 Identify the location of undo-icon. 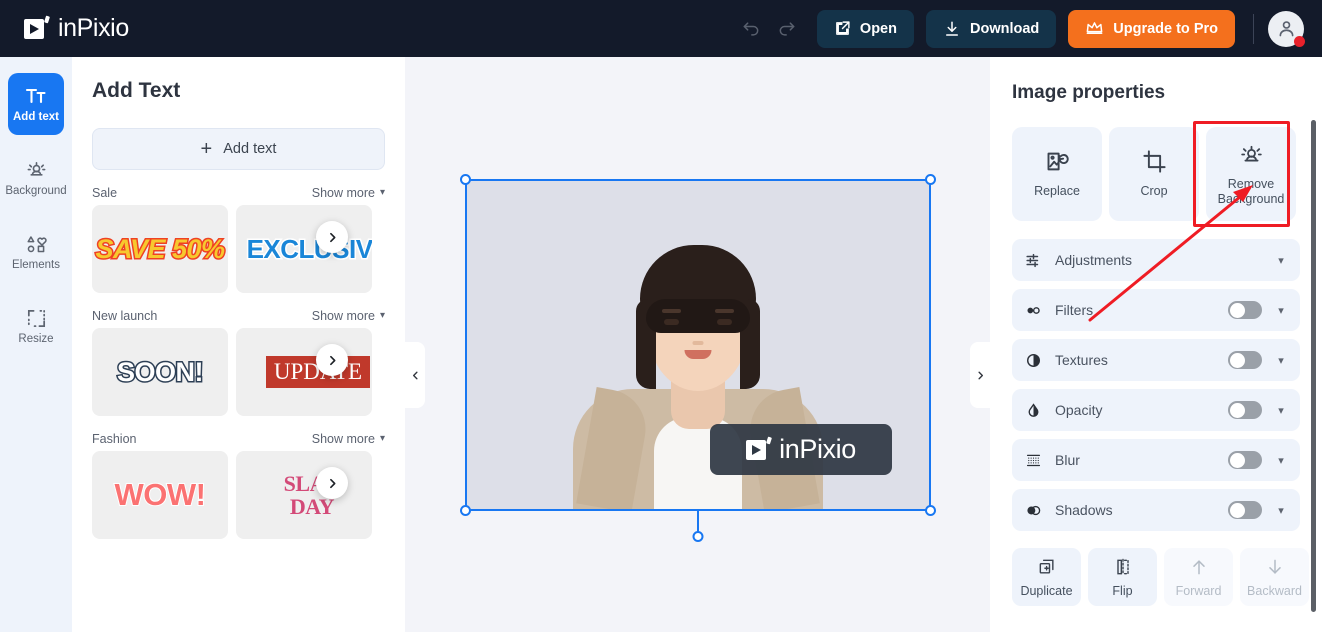
(751, 28).